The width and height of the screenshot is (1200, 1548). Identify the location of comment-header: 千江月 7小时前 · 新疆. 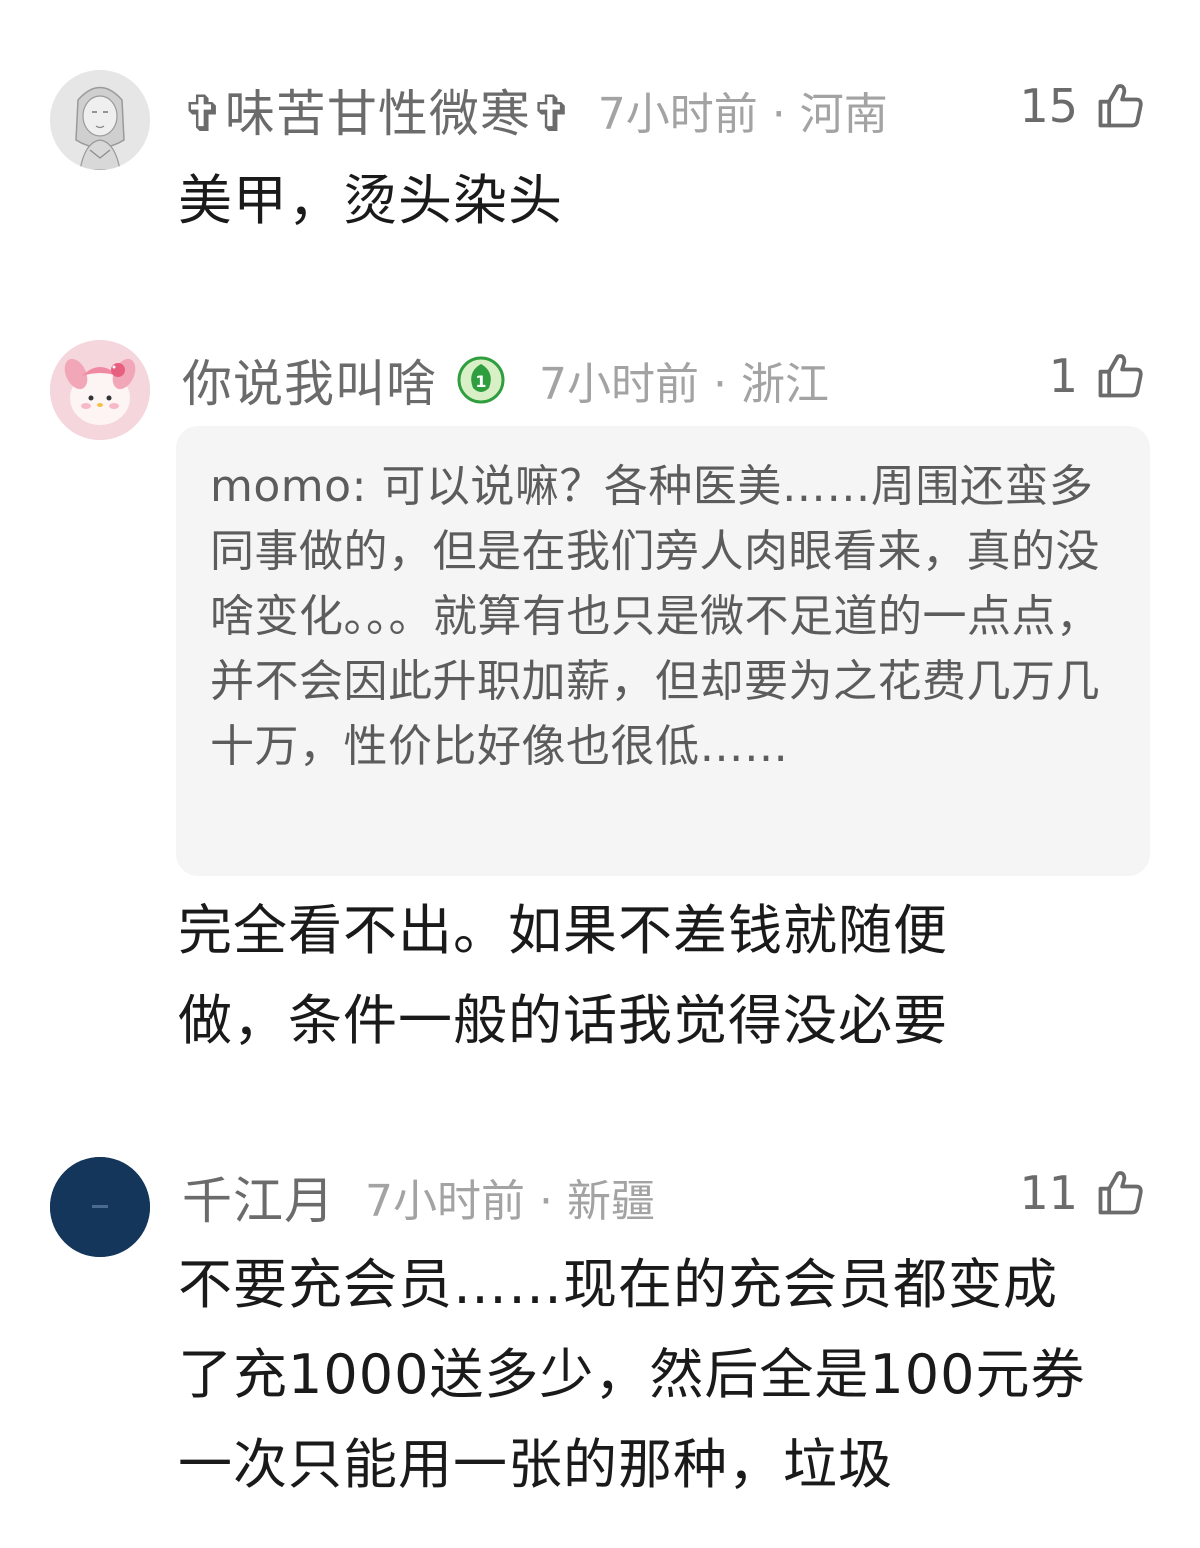
(611, 1197).